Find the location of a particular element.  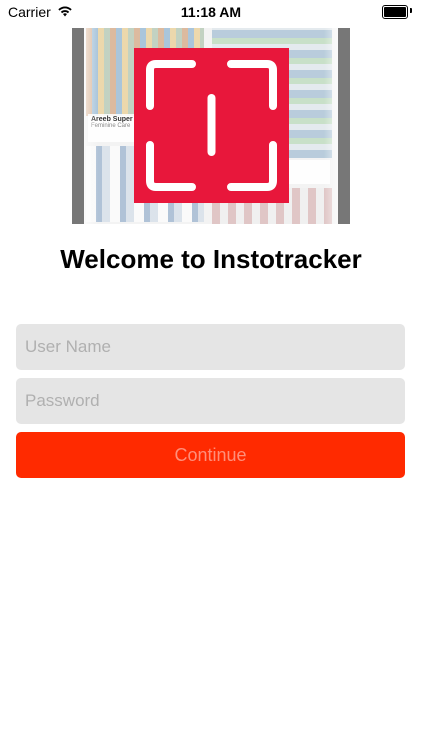

page-title: Welcome to Instotracker is located at coordinates (211, 259).